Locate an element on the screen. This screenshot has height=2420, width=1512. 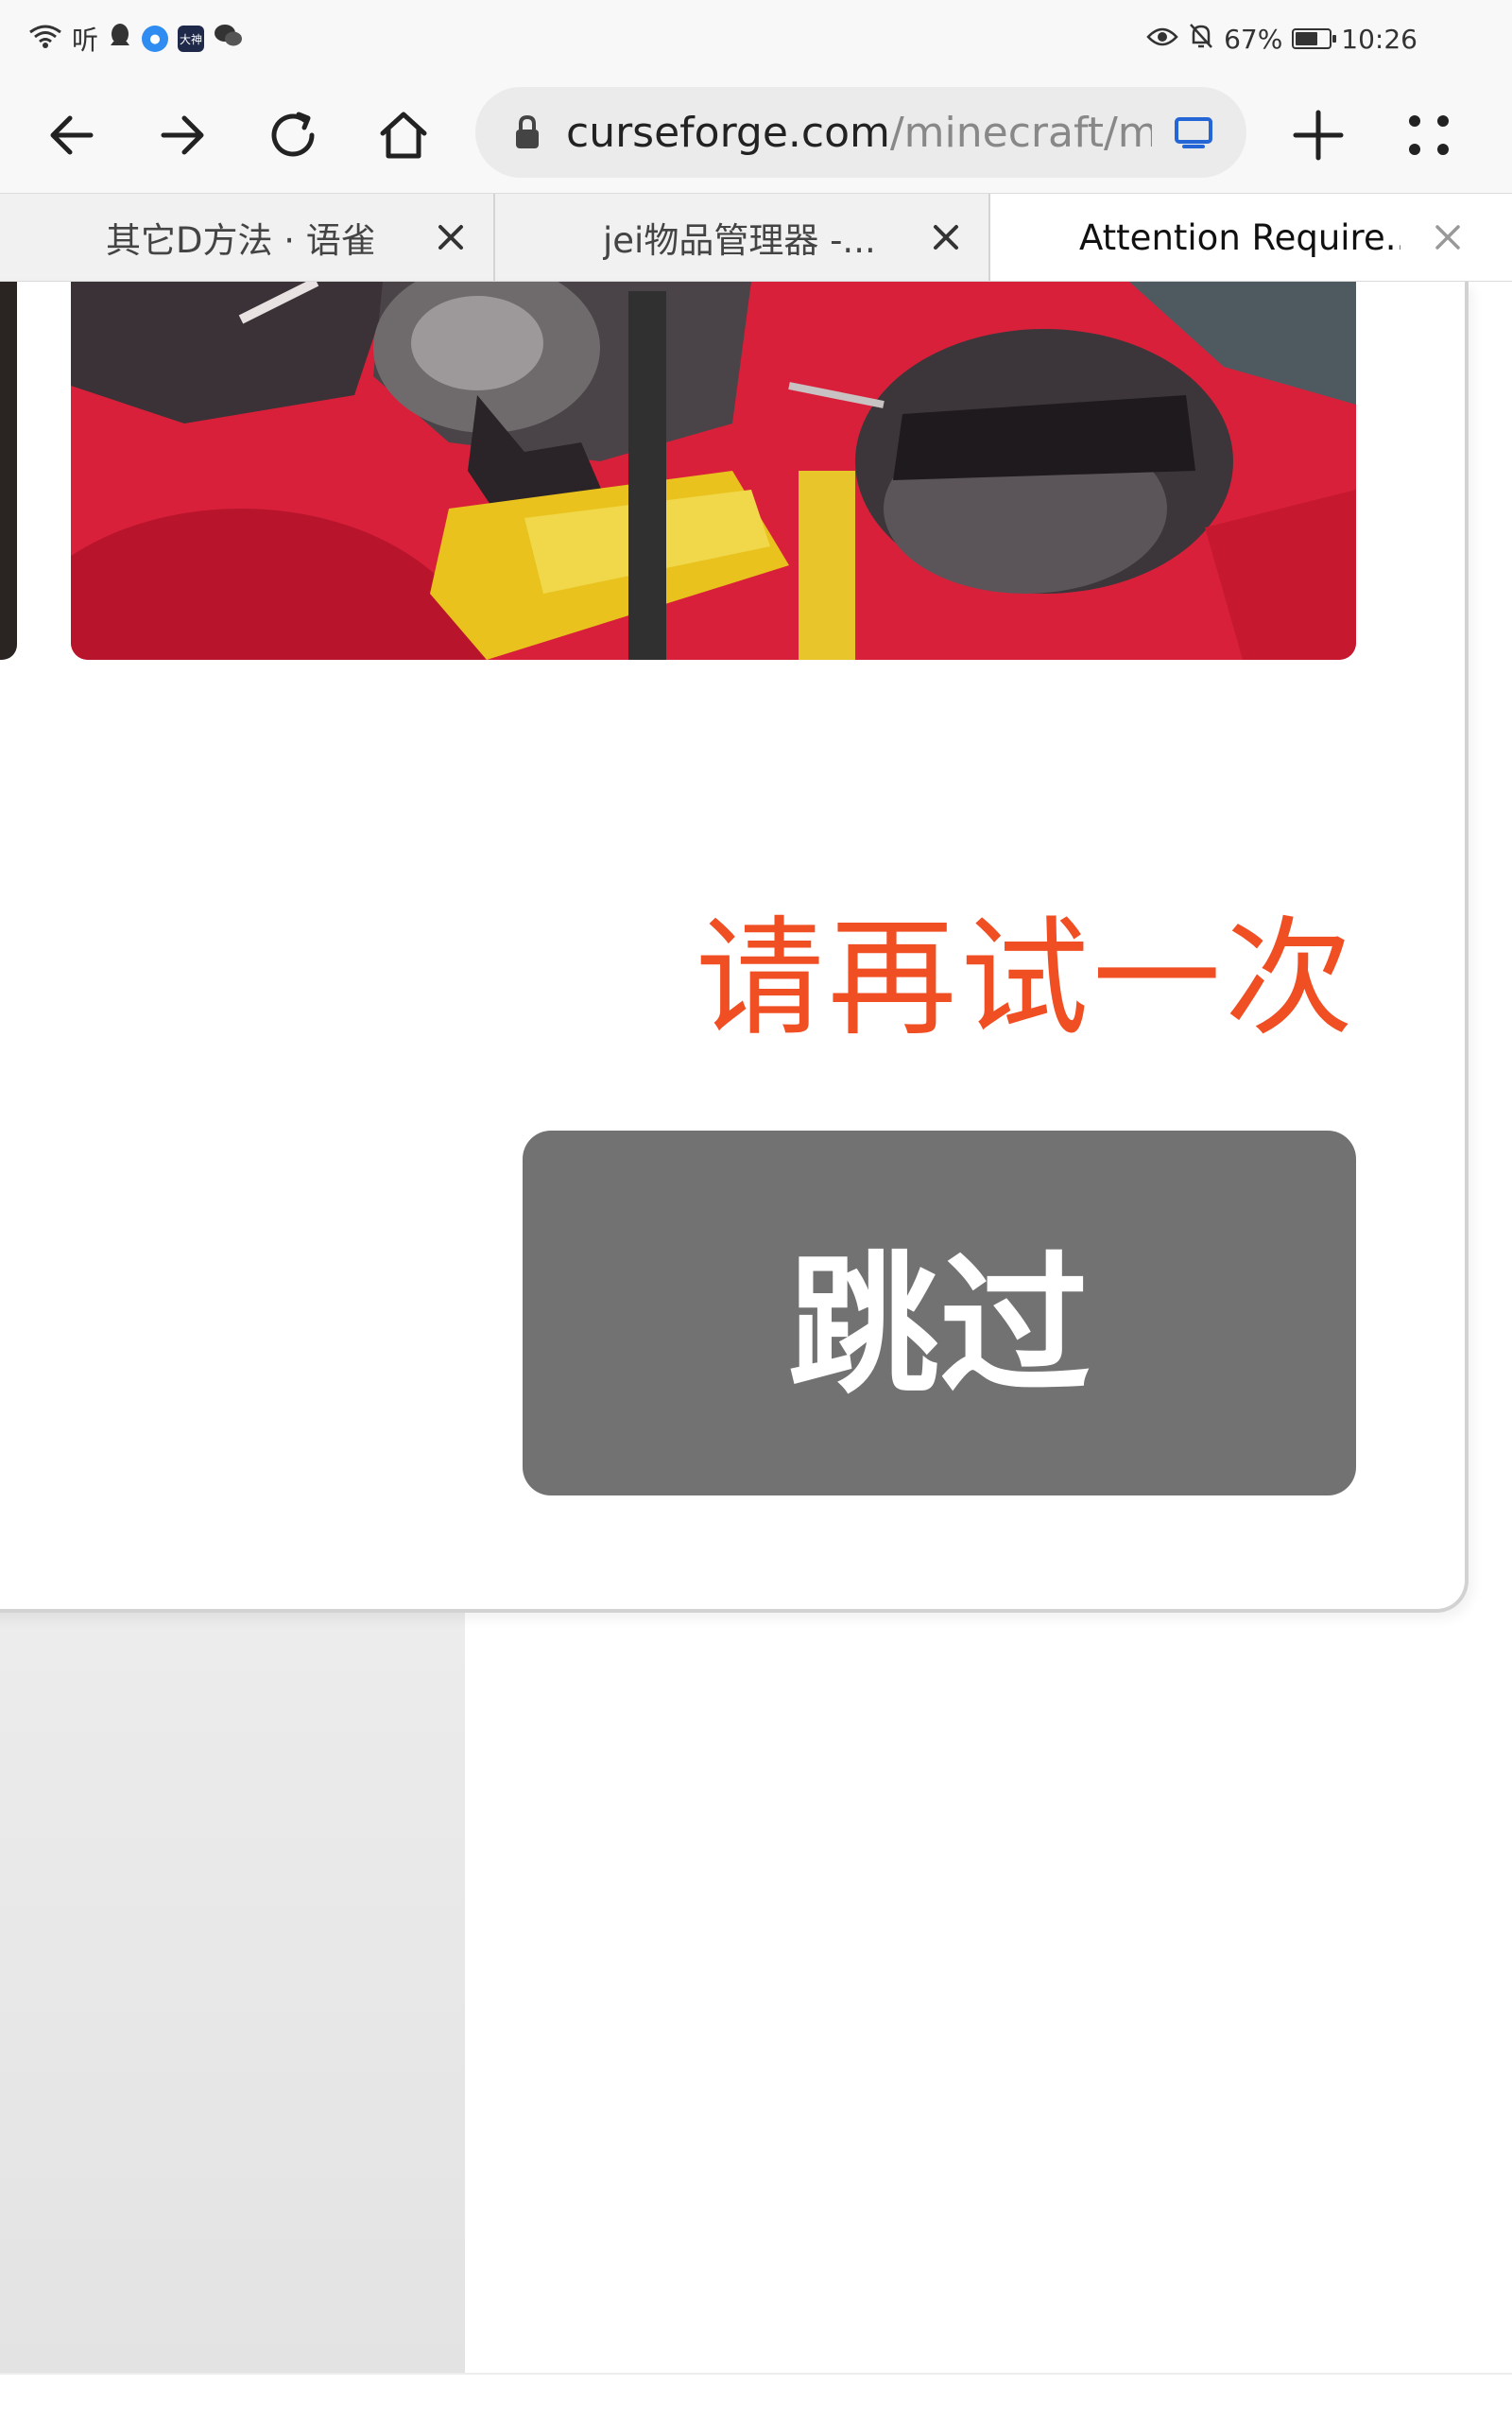
battery-icon is located at coordinates (1314, 38).